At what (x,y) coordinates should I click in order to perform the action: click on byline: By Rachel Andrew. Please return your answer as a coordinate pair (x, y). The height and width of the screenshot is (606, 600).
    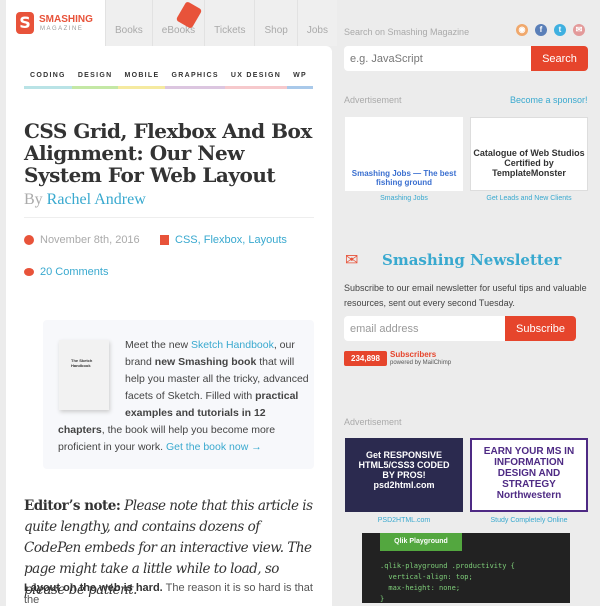
    Looking at the image, I should click on (85, 200).